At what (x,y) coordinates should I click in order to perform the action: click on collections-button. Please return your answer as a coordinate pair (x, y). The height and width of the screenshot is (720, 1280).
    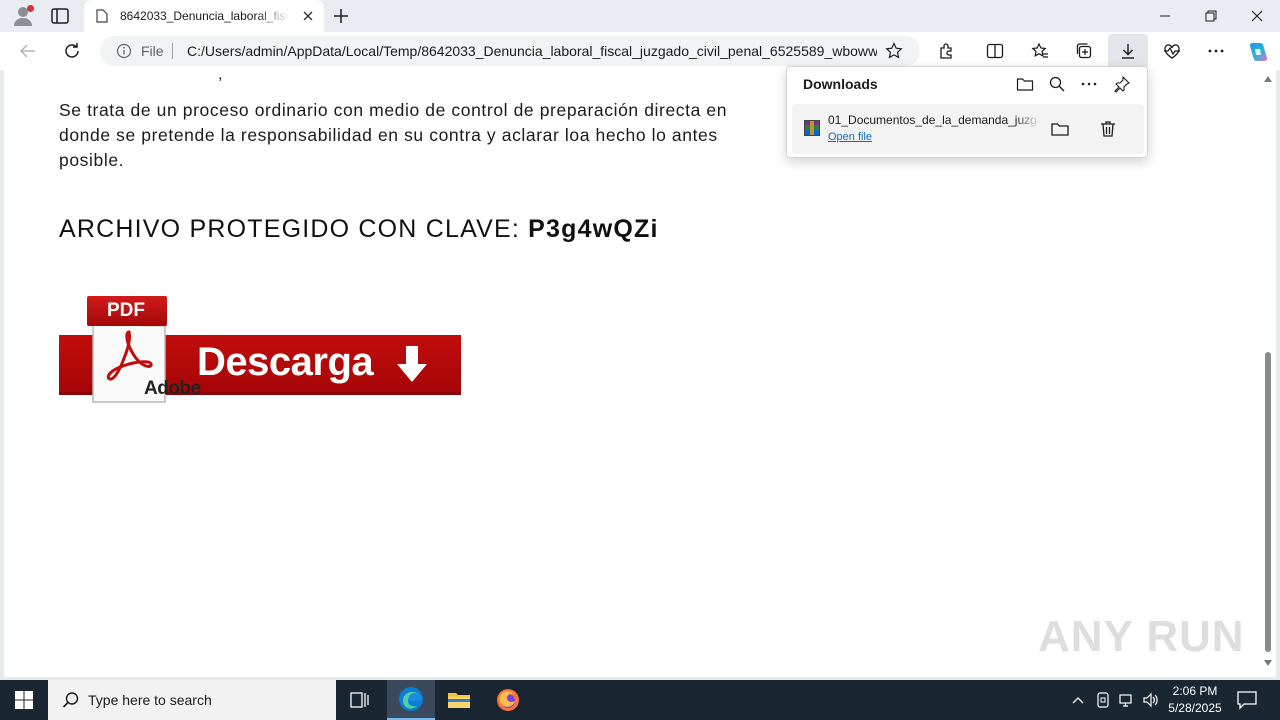
    Looking at the image, I should click on (1084, 51).